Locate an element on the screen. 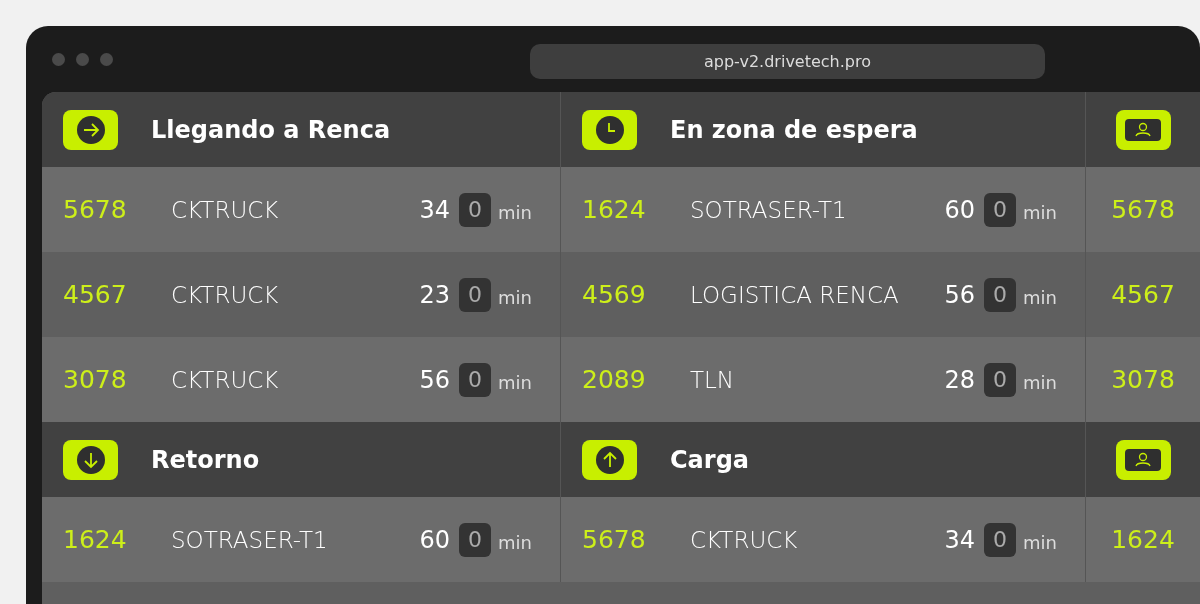 This screenshot has height=604, width=1200. arrow-right-icon is located at coordinates (90, 129).